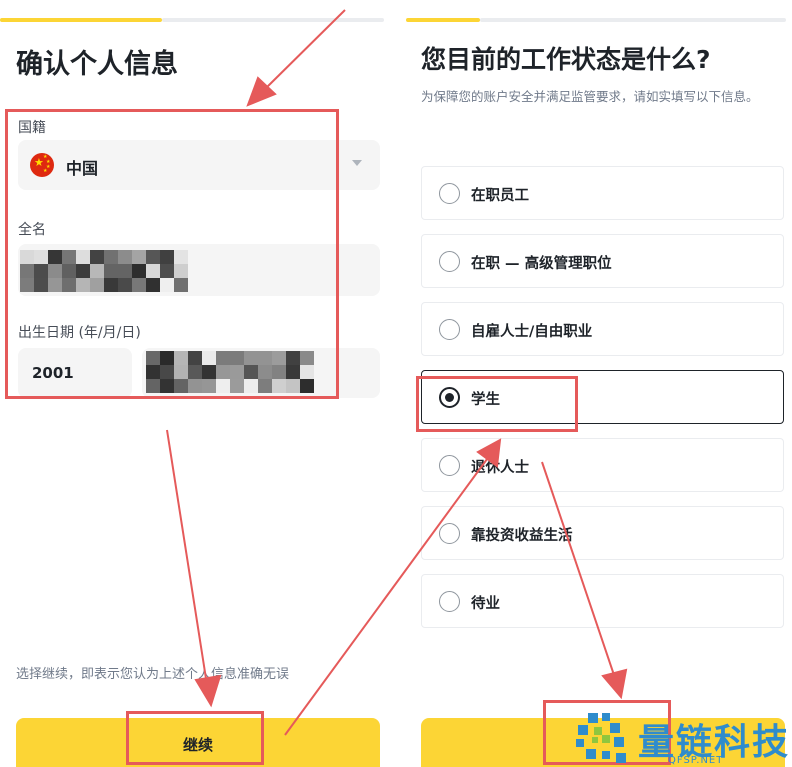 The width and height of the screenshot is (792, 767). What do you see at coordinates (187, 557) in the screenshot?
I see `arrow-to-continue` at bounding box center [187, 557].